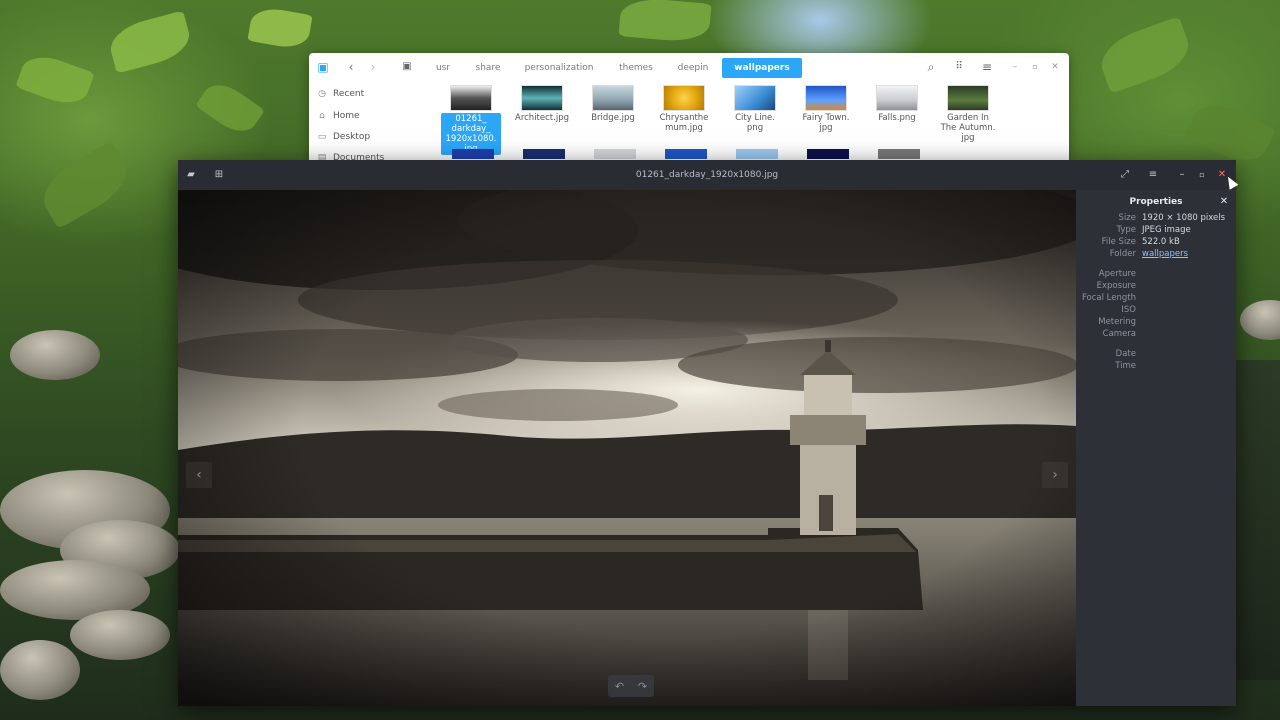  I want to click on sidebar-item-home: ⌂ Home, so click(338, 116).